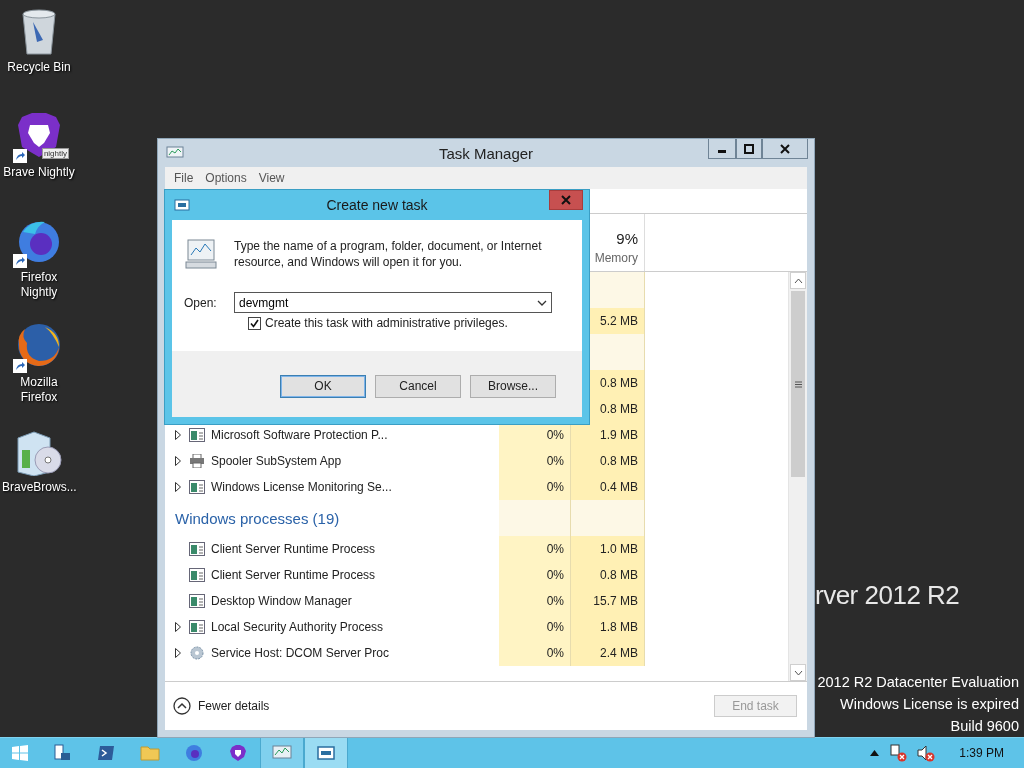 The image size is (1024, 768). What do you see at coordinates (194, 753) in the screenshot?
I see `globe-logo-icon` at bounding box center [194, 753].